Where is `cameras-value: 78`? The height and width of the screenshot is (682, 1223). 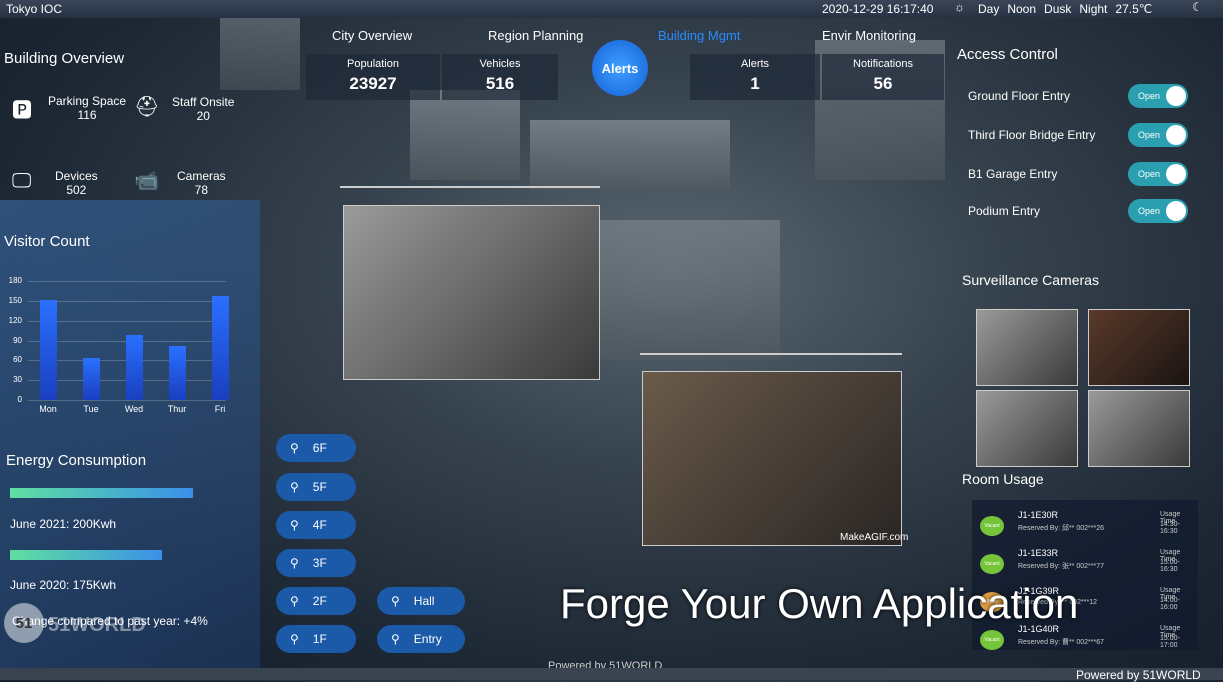
cameras-value: 78 is located at coordinates (201, 190).